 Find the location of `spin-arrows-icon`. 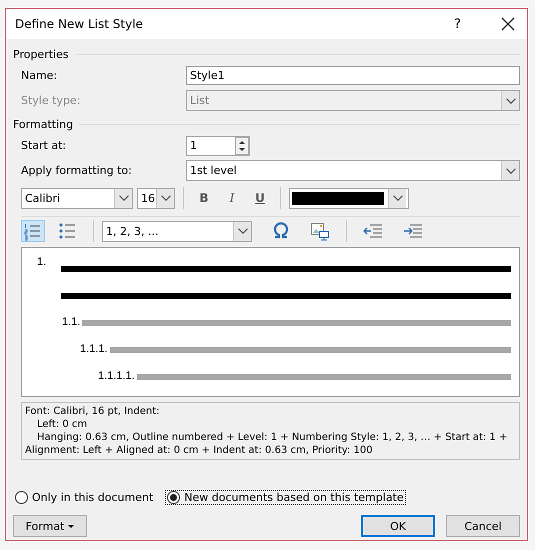

spin-arrows-icon is located at coordinates (242, 145).